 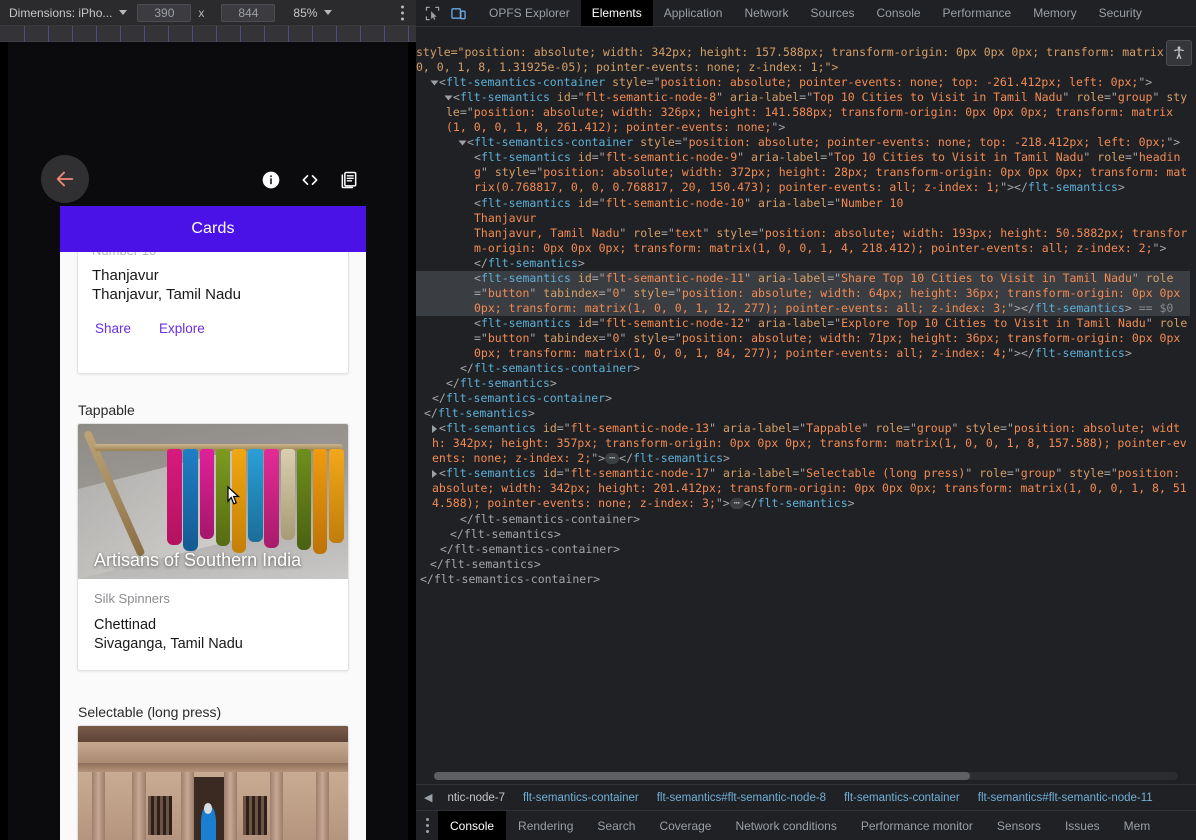 What do you see at coordinates (182, 328) in the screenshot?
I see `explore-button: Explore` at bounding box center [182, 328].